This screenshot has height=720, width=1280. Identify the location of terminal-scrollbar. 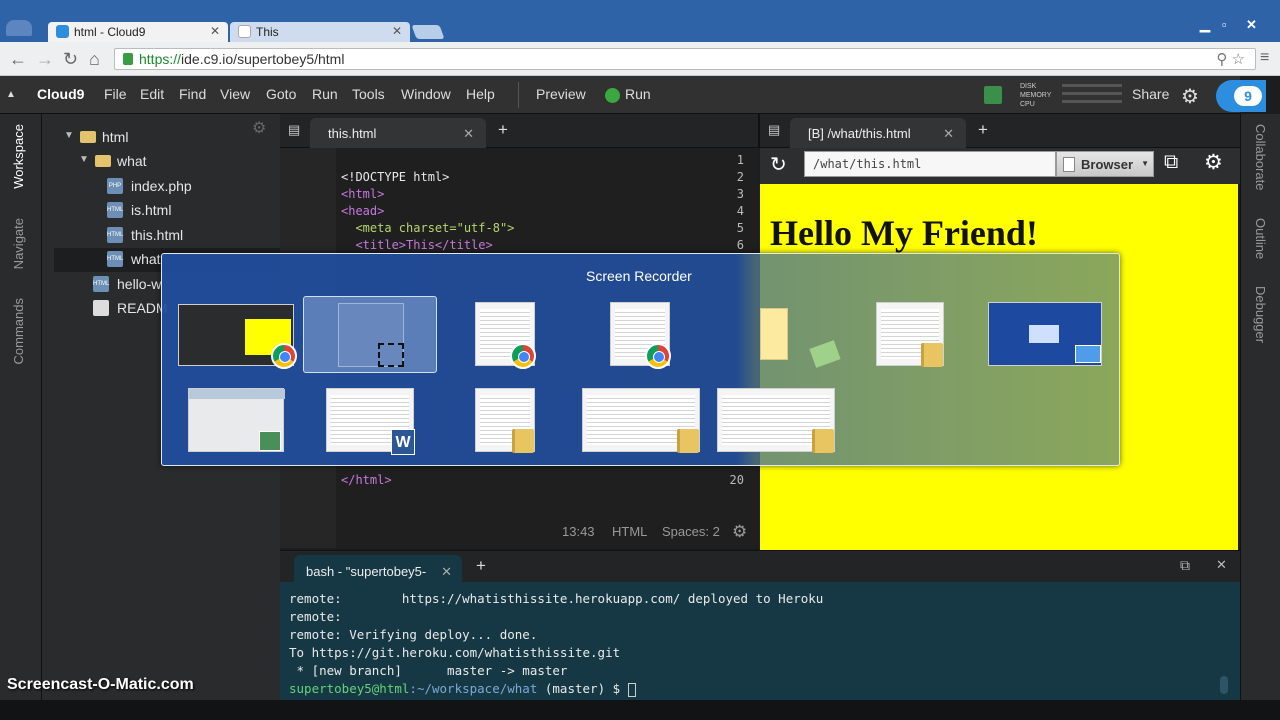
(1224, 685).